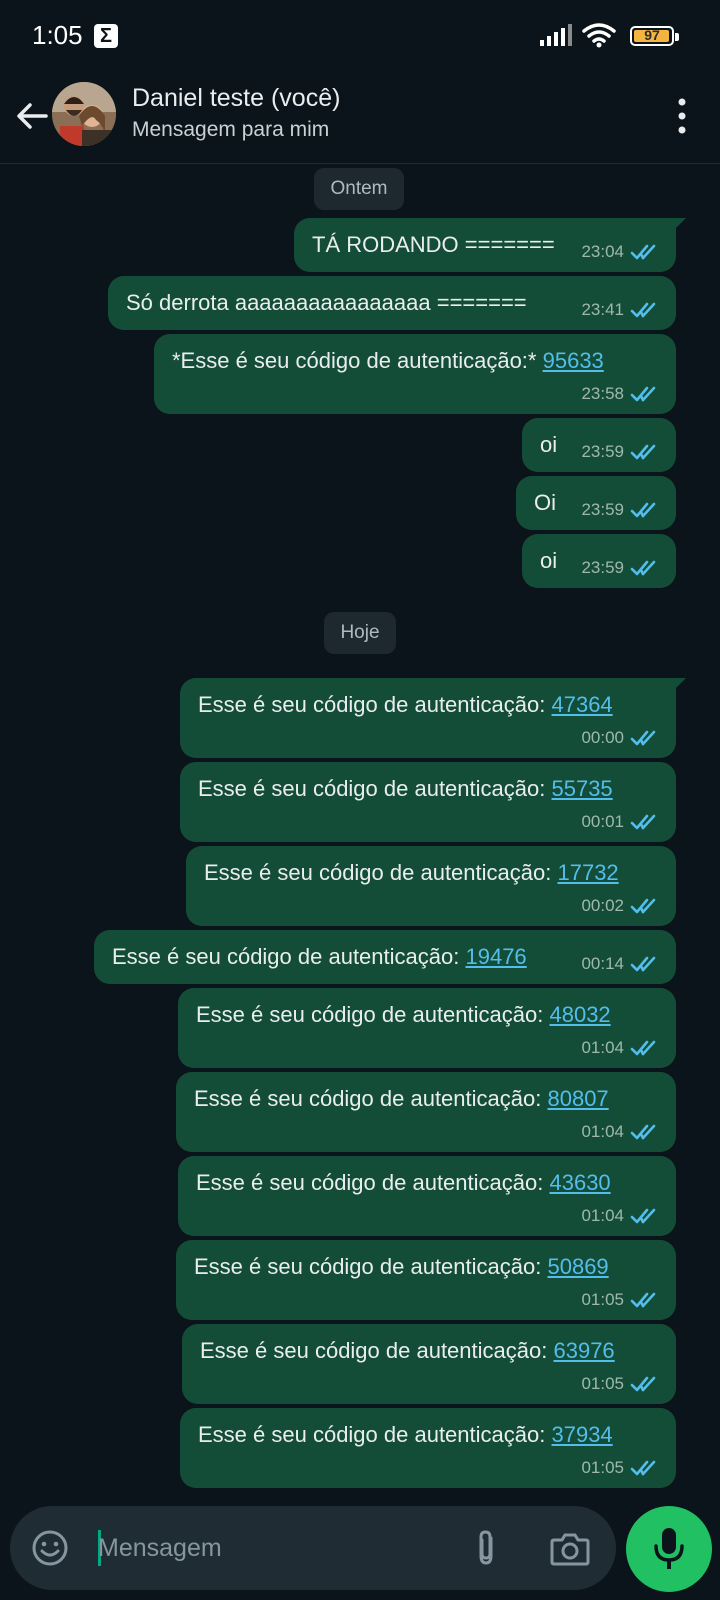 Image resolution: width=720 pixels, height=1600 pixels. What do you see at coordinates (258, 1548) in the screenshot?
I see `message-input` at bounding box center [258, 1548].